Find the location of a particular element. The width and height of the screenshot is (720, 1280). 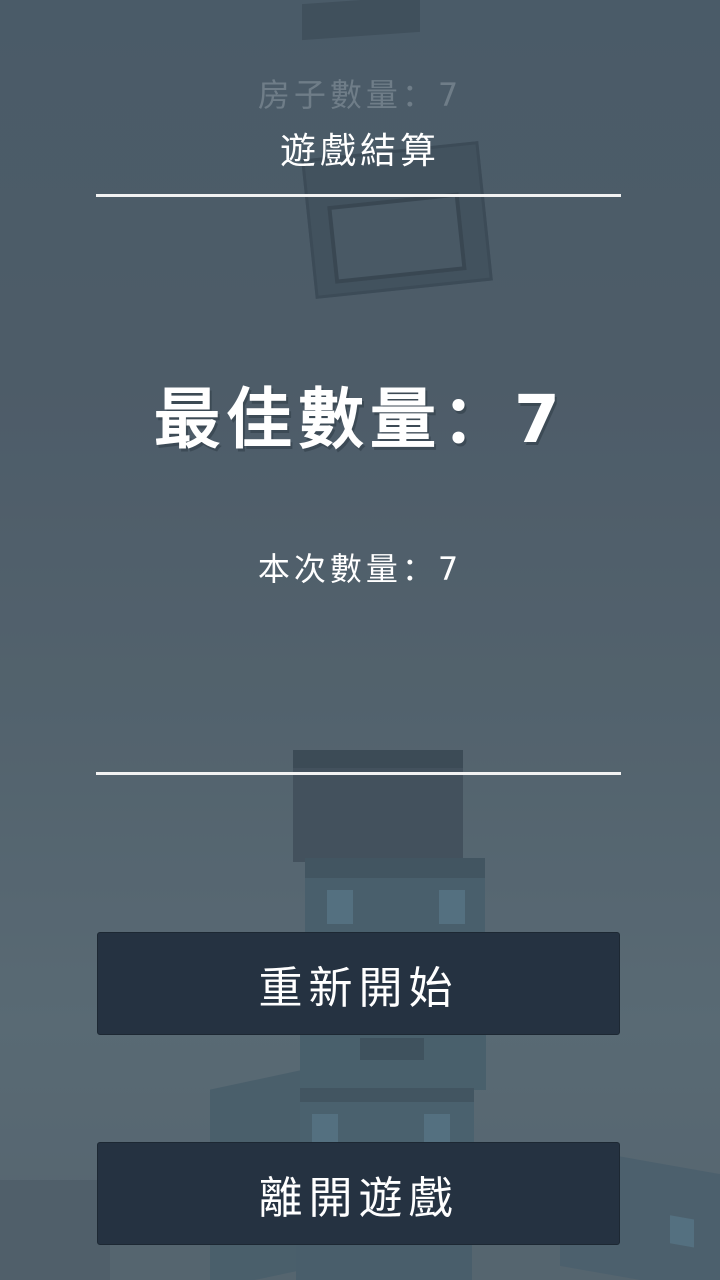

top-divider is located at coordinates (358, 195).